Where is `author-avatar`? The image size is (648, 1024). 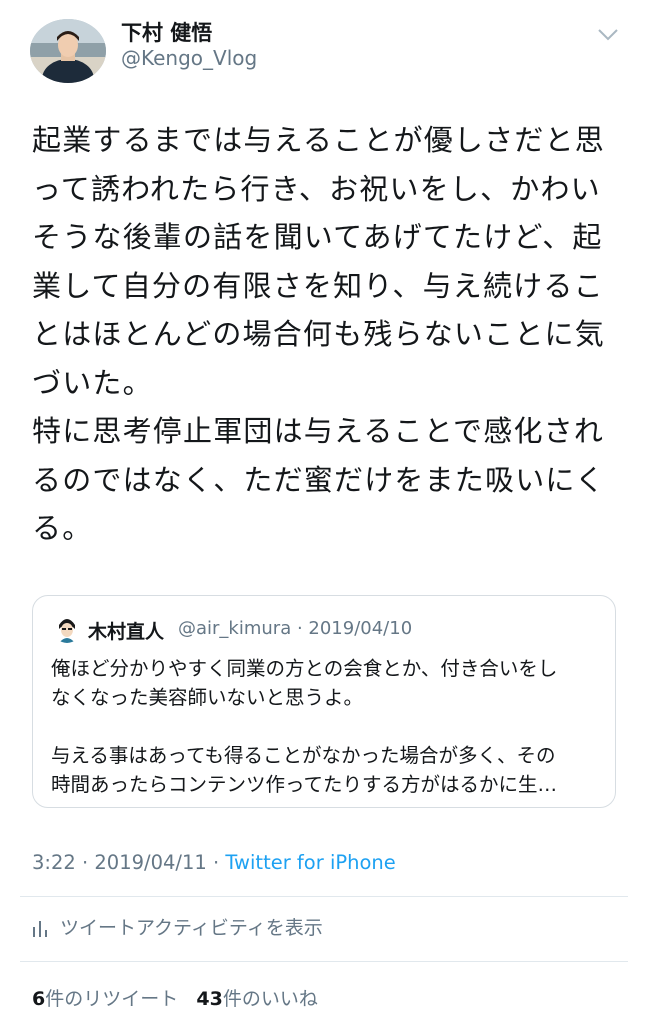 author-avatar is located at coordinates (68, 51).